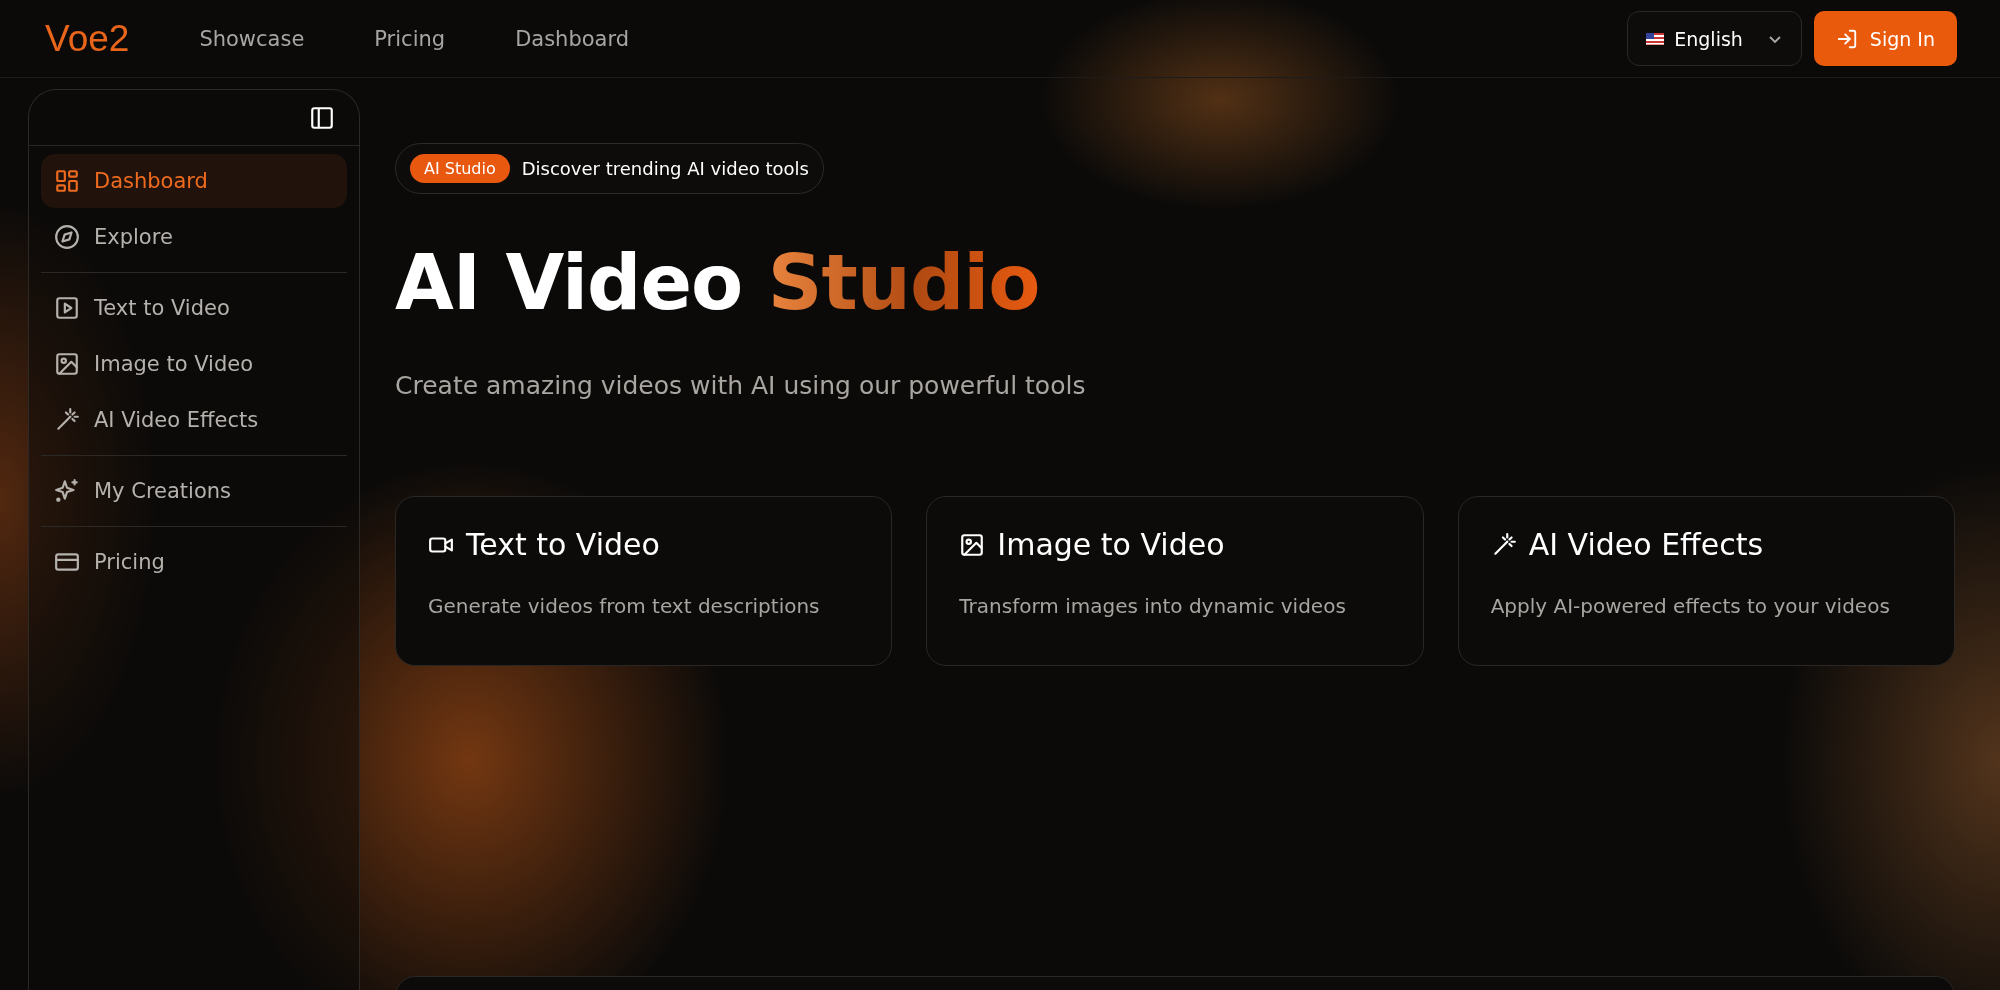  I want to click on page-title: AI Video Studio, so click(718, 282).